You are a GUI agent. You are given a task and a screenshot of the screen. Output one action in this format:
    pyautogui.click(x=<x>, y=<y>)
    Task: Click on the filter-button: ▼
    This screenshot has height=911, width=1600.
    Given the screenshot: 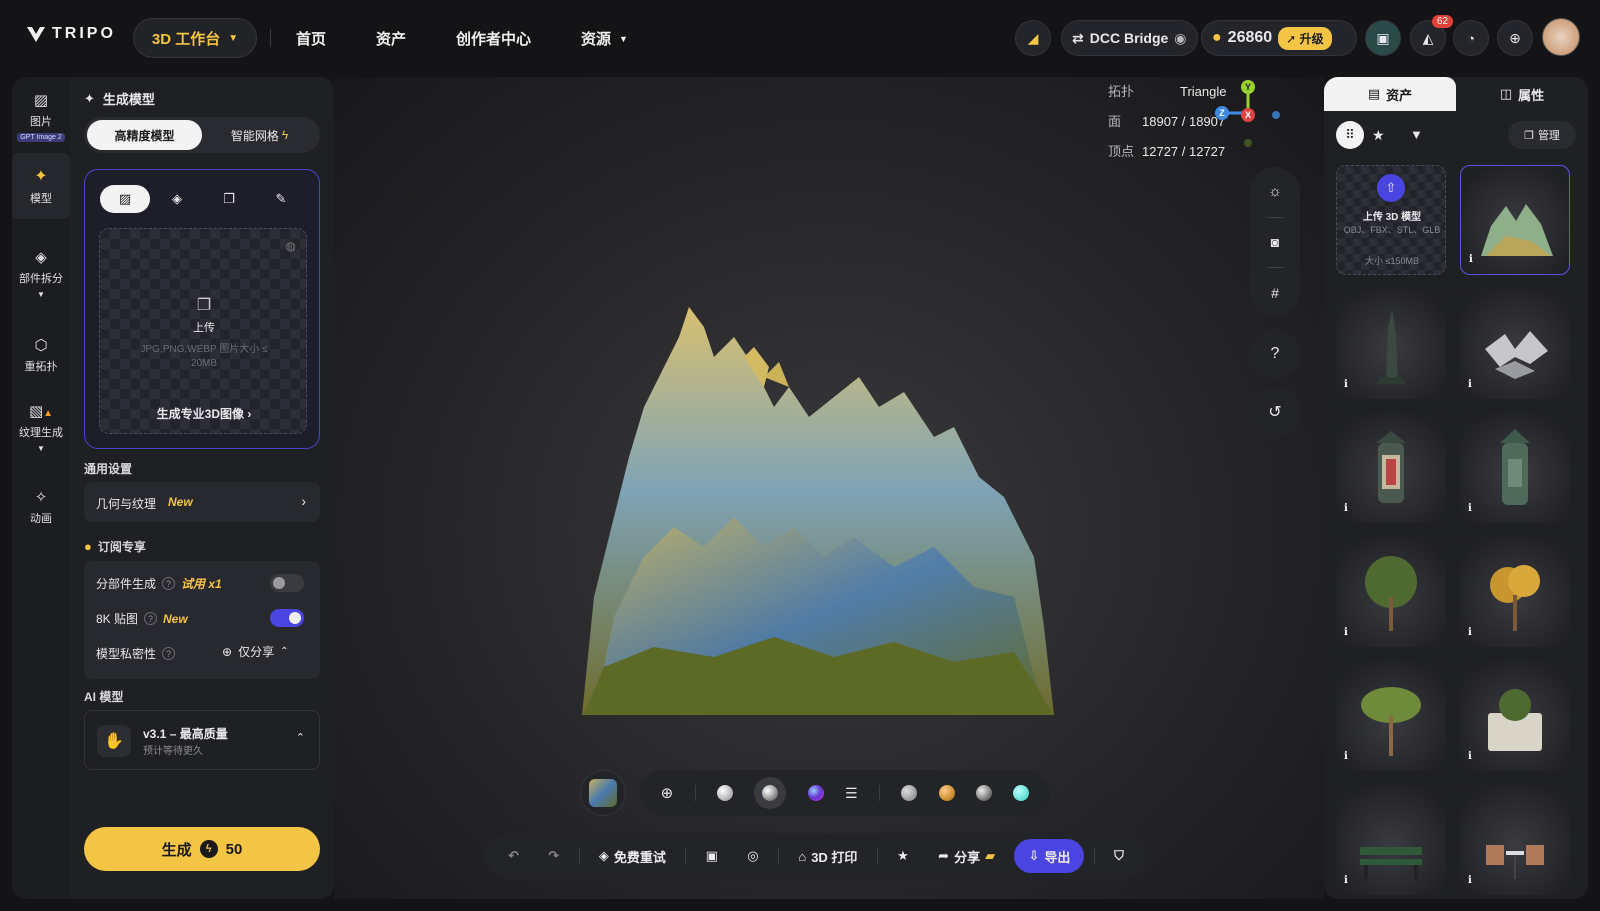 What is the action you would take?
    pyautogui.click(x=1416, y=134)
    